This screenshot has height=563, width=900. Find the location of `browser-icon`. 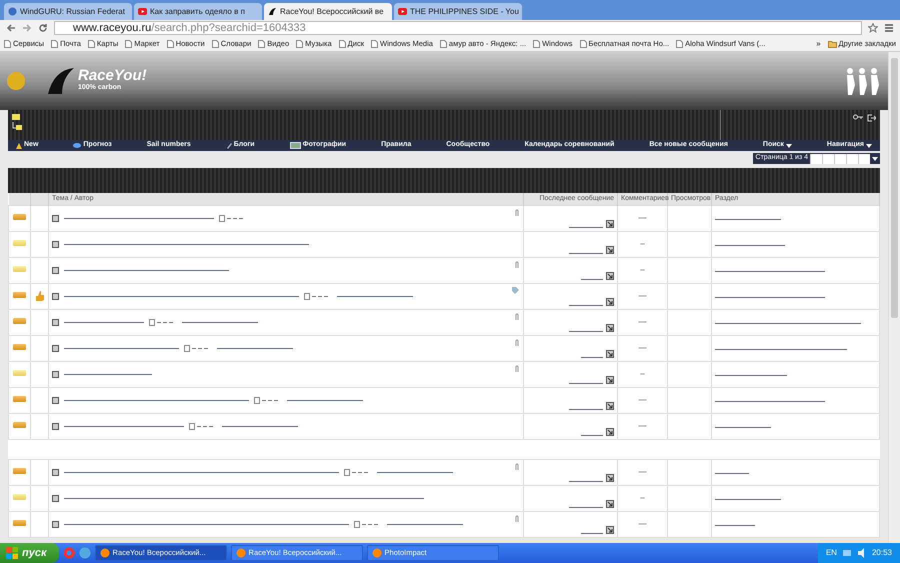

browser-icon is located at coordinates (68, 553).